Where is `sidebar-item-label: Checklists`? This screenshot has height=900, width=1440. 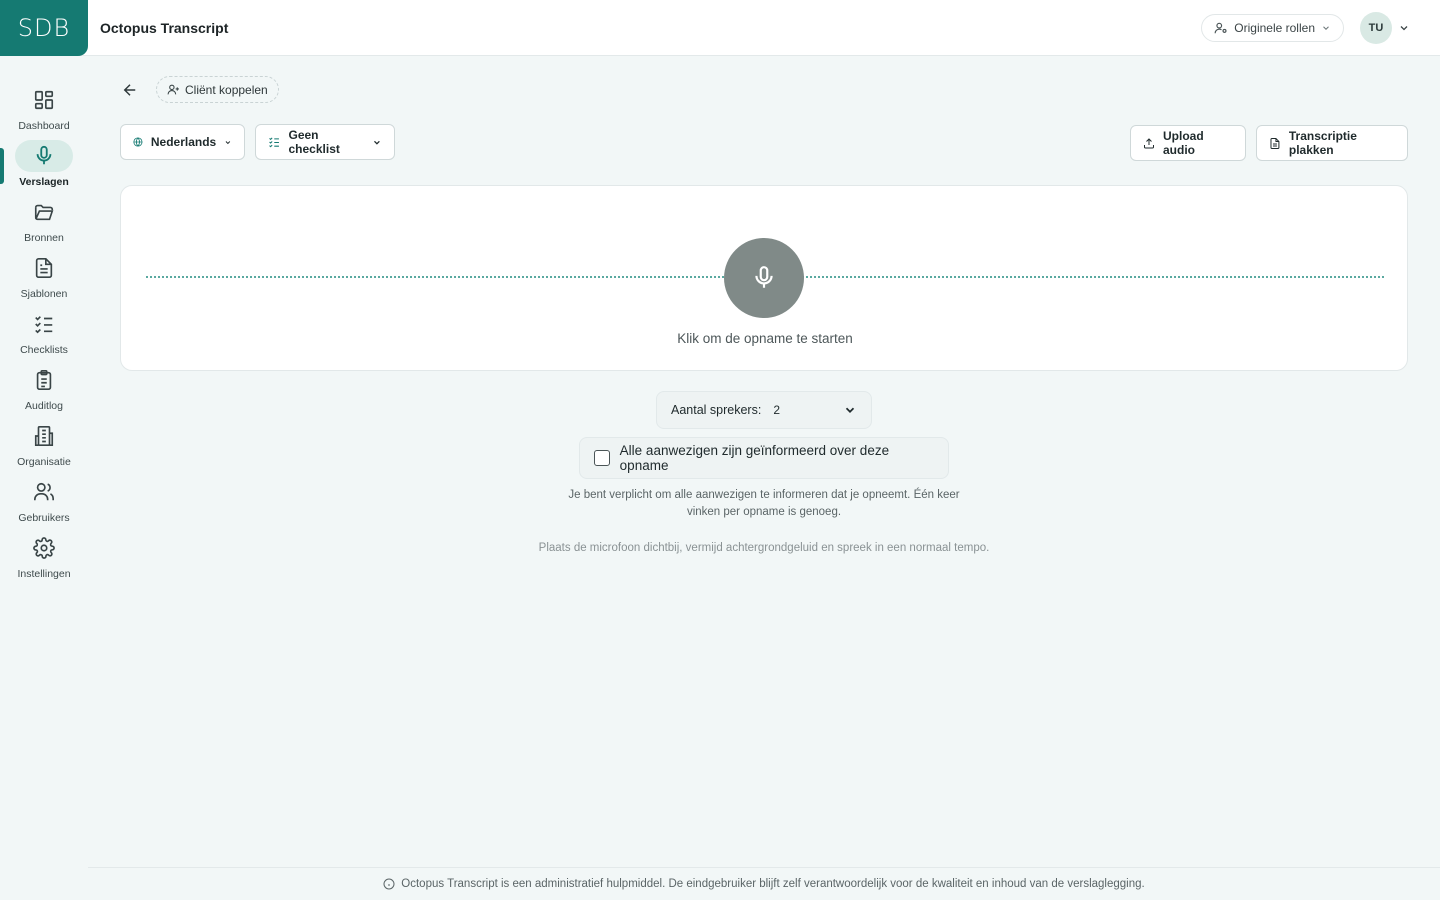
sidebar-item-label: Checklists is located at coordinates (44, 350).